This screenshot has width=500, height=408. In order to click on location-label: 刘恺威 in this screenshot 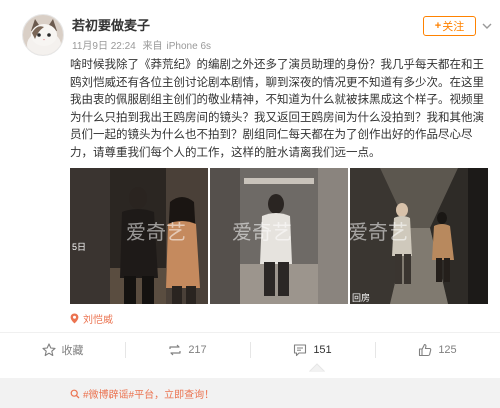, I will do `click(98, 320)`.